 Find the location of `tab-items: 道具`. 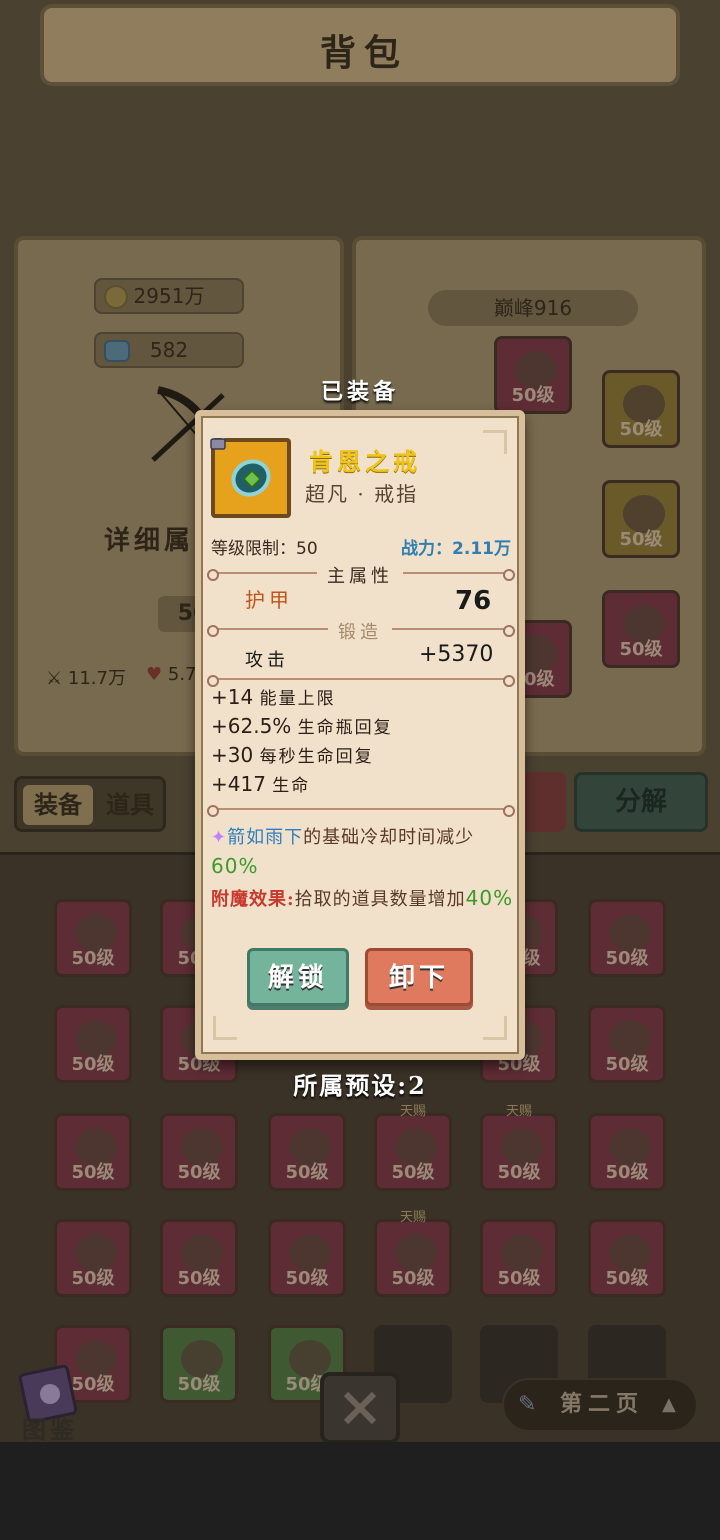

tab-items: 道具 is located at coordinates (130, 805).